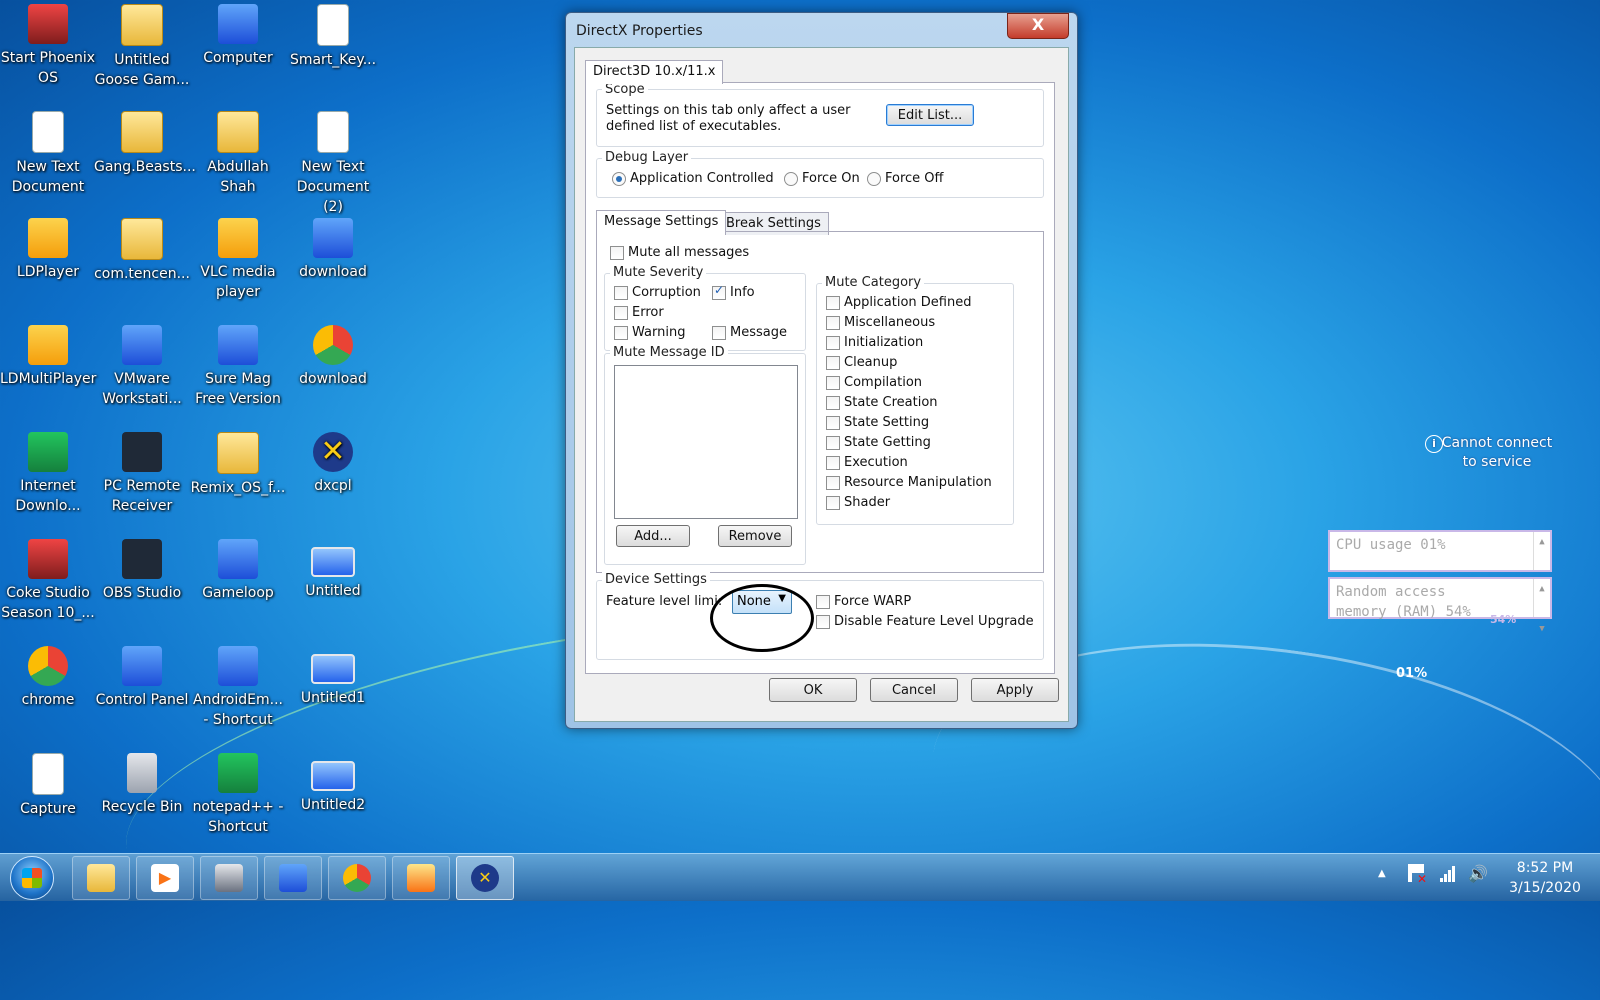 This screenshot has height=1000, width=1600. I want to click on desktop-icon-label: Abdullah Shah, so click(238, 177).